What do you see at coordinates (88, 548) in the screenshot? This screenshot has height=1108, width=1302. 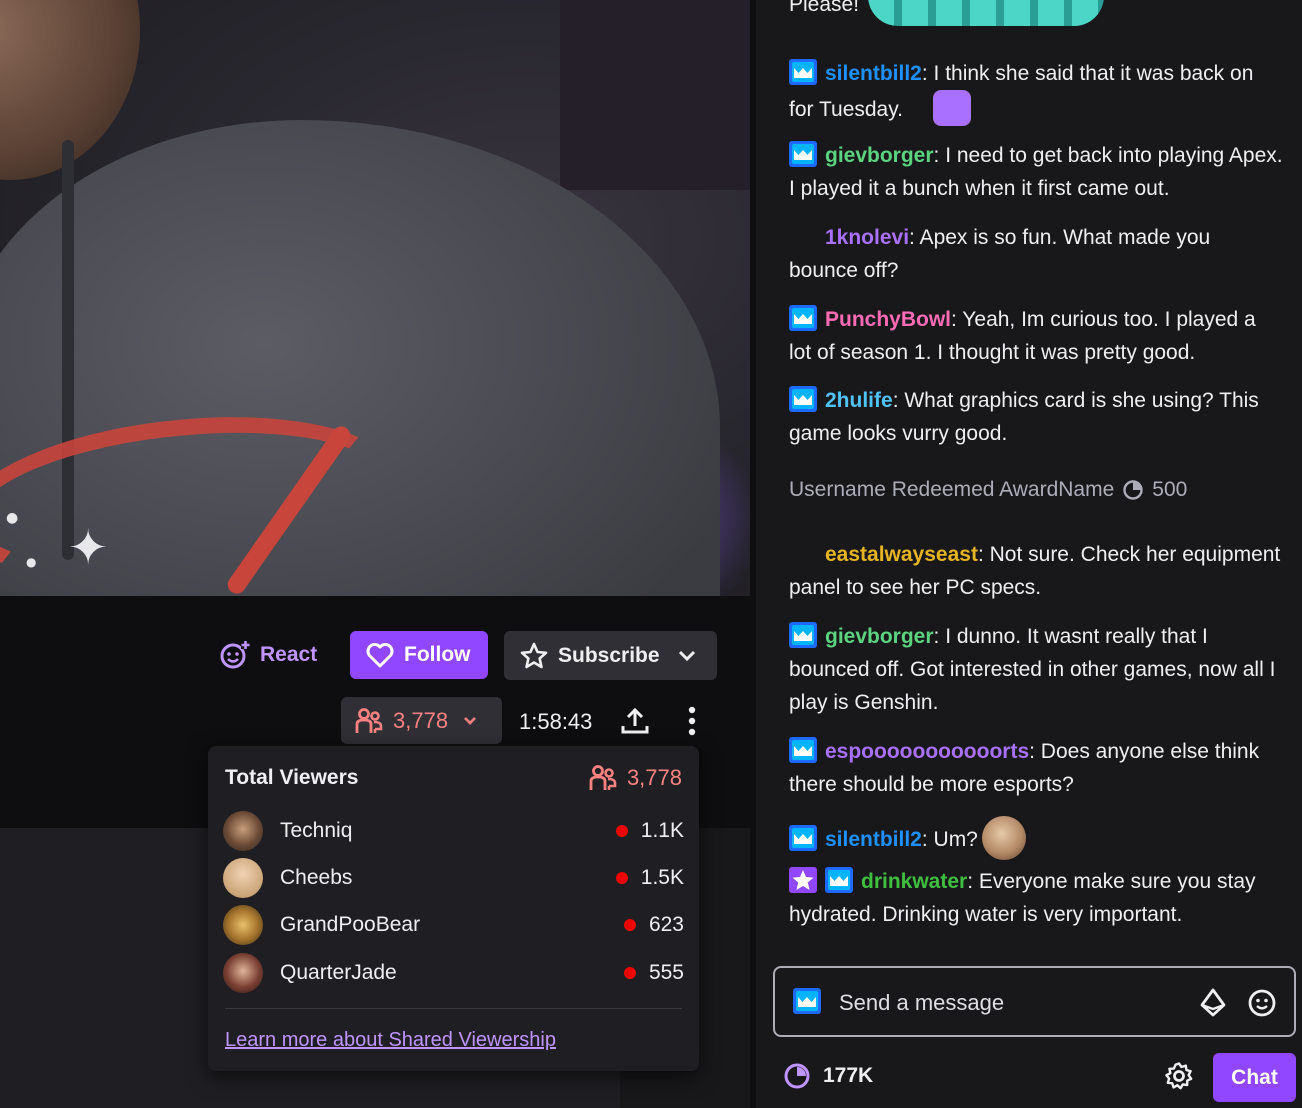 I see `video-shirt-star: ✦` at bounding box center [88, 548].